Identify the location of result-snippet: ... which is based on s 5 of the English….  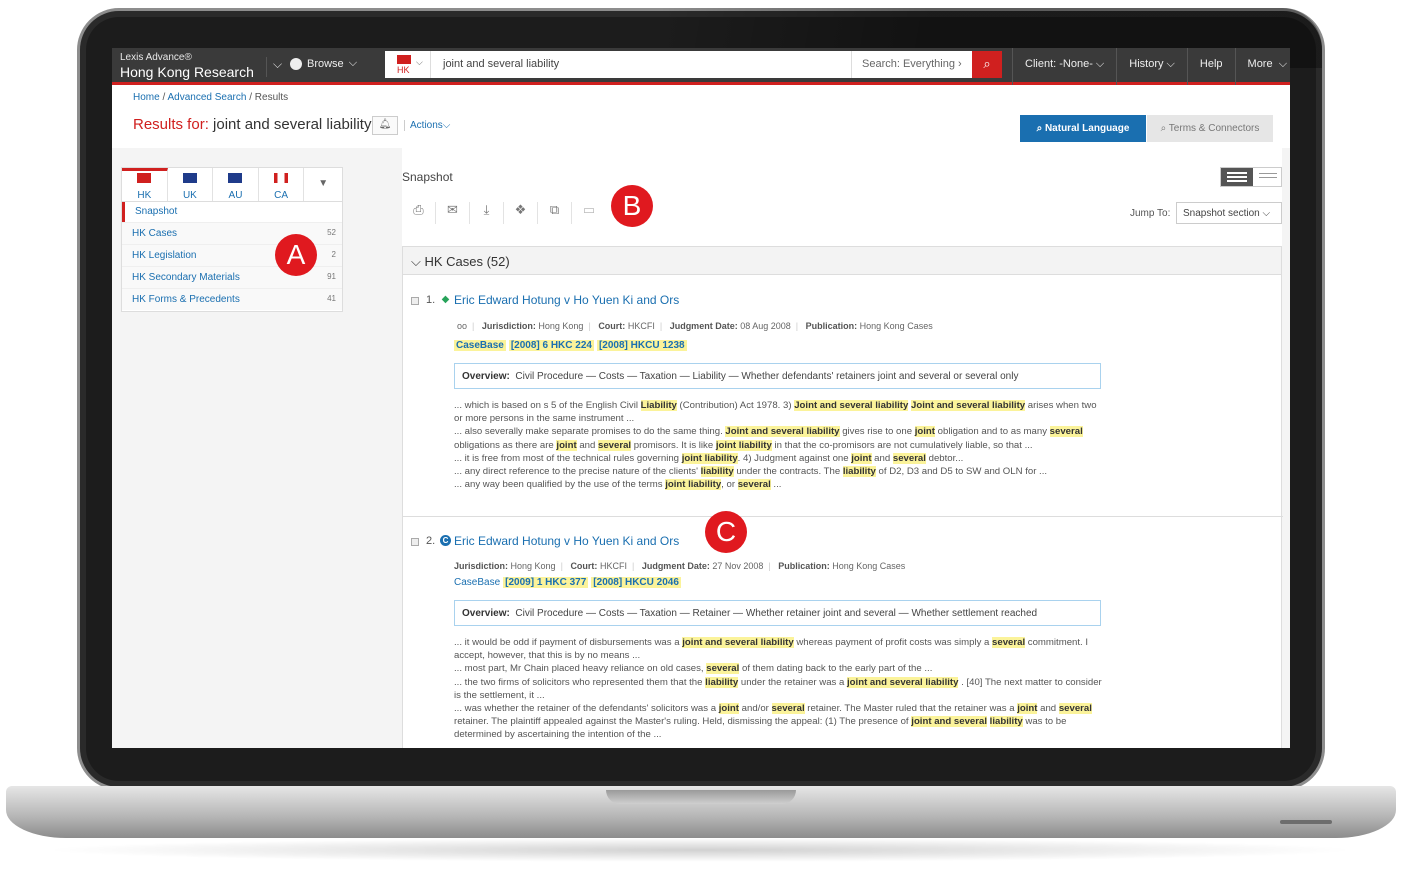
(775, 445).